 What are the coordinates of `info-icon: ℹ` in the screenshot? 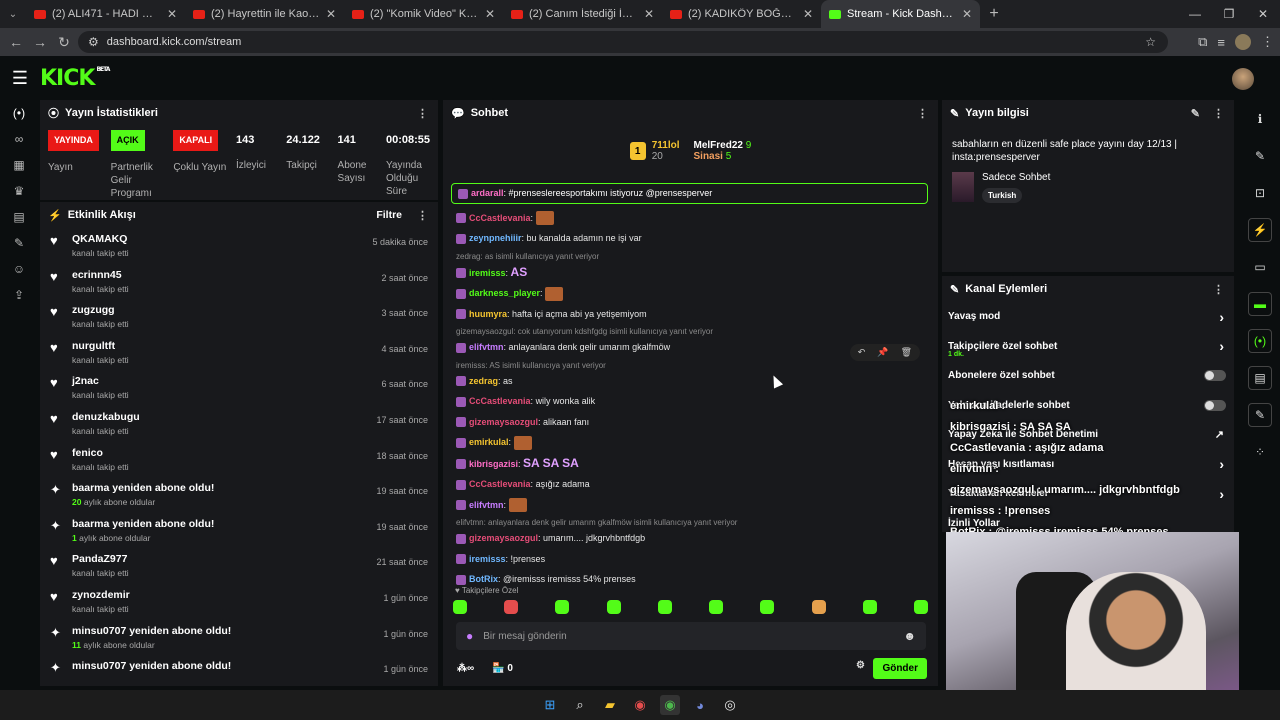 It's located at (1260, 118).